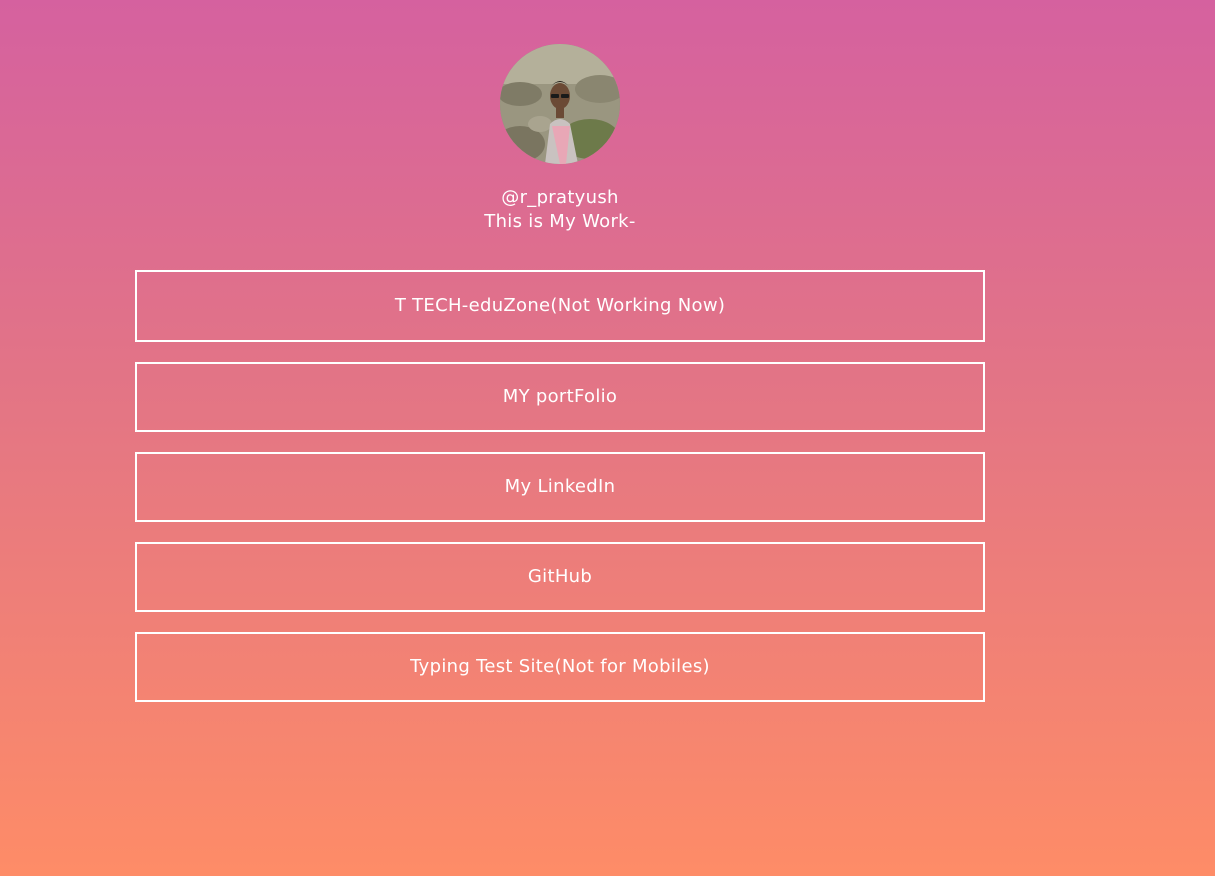 This screenshot has width=1215, height=876. I want to click on avatar-photo-icon, so click(560, 104).